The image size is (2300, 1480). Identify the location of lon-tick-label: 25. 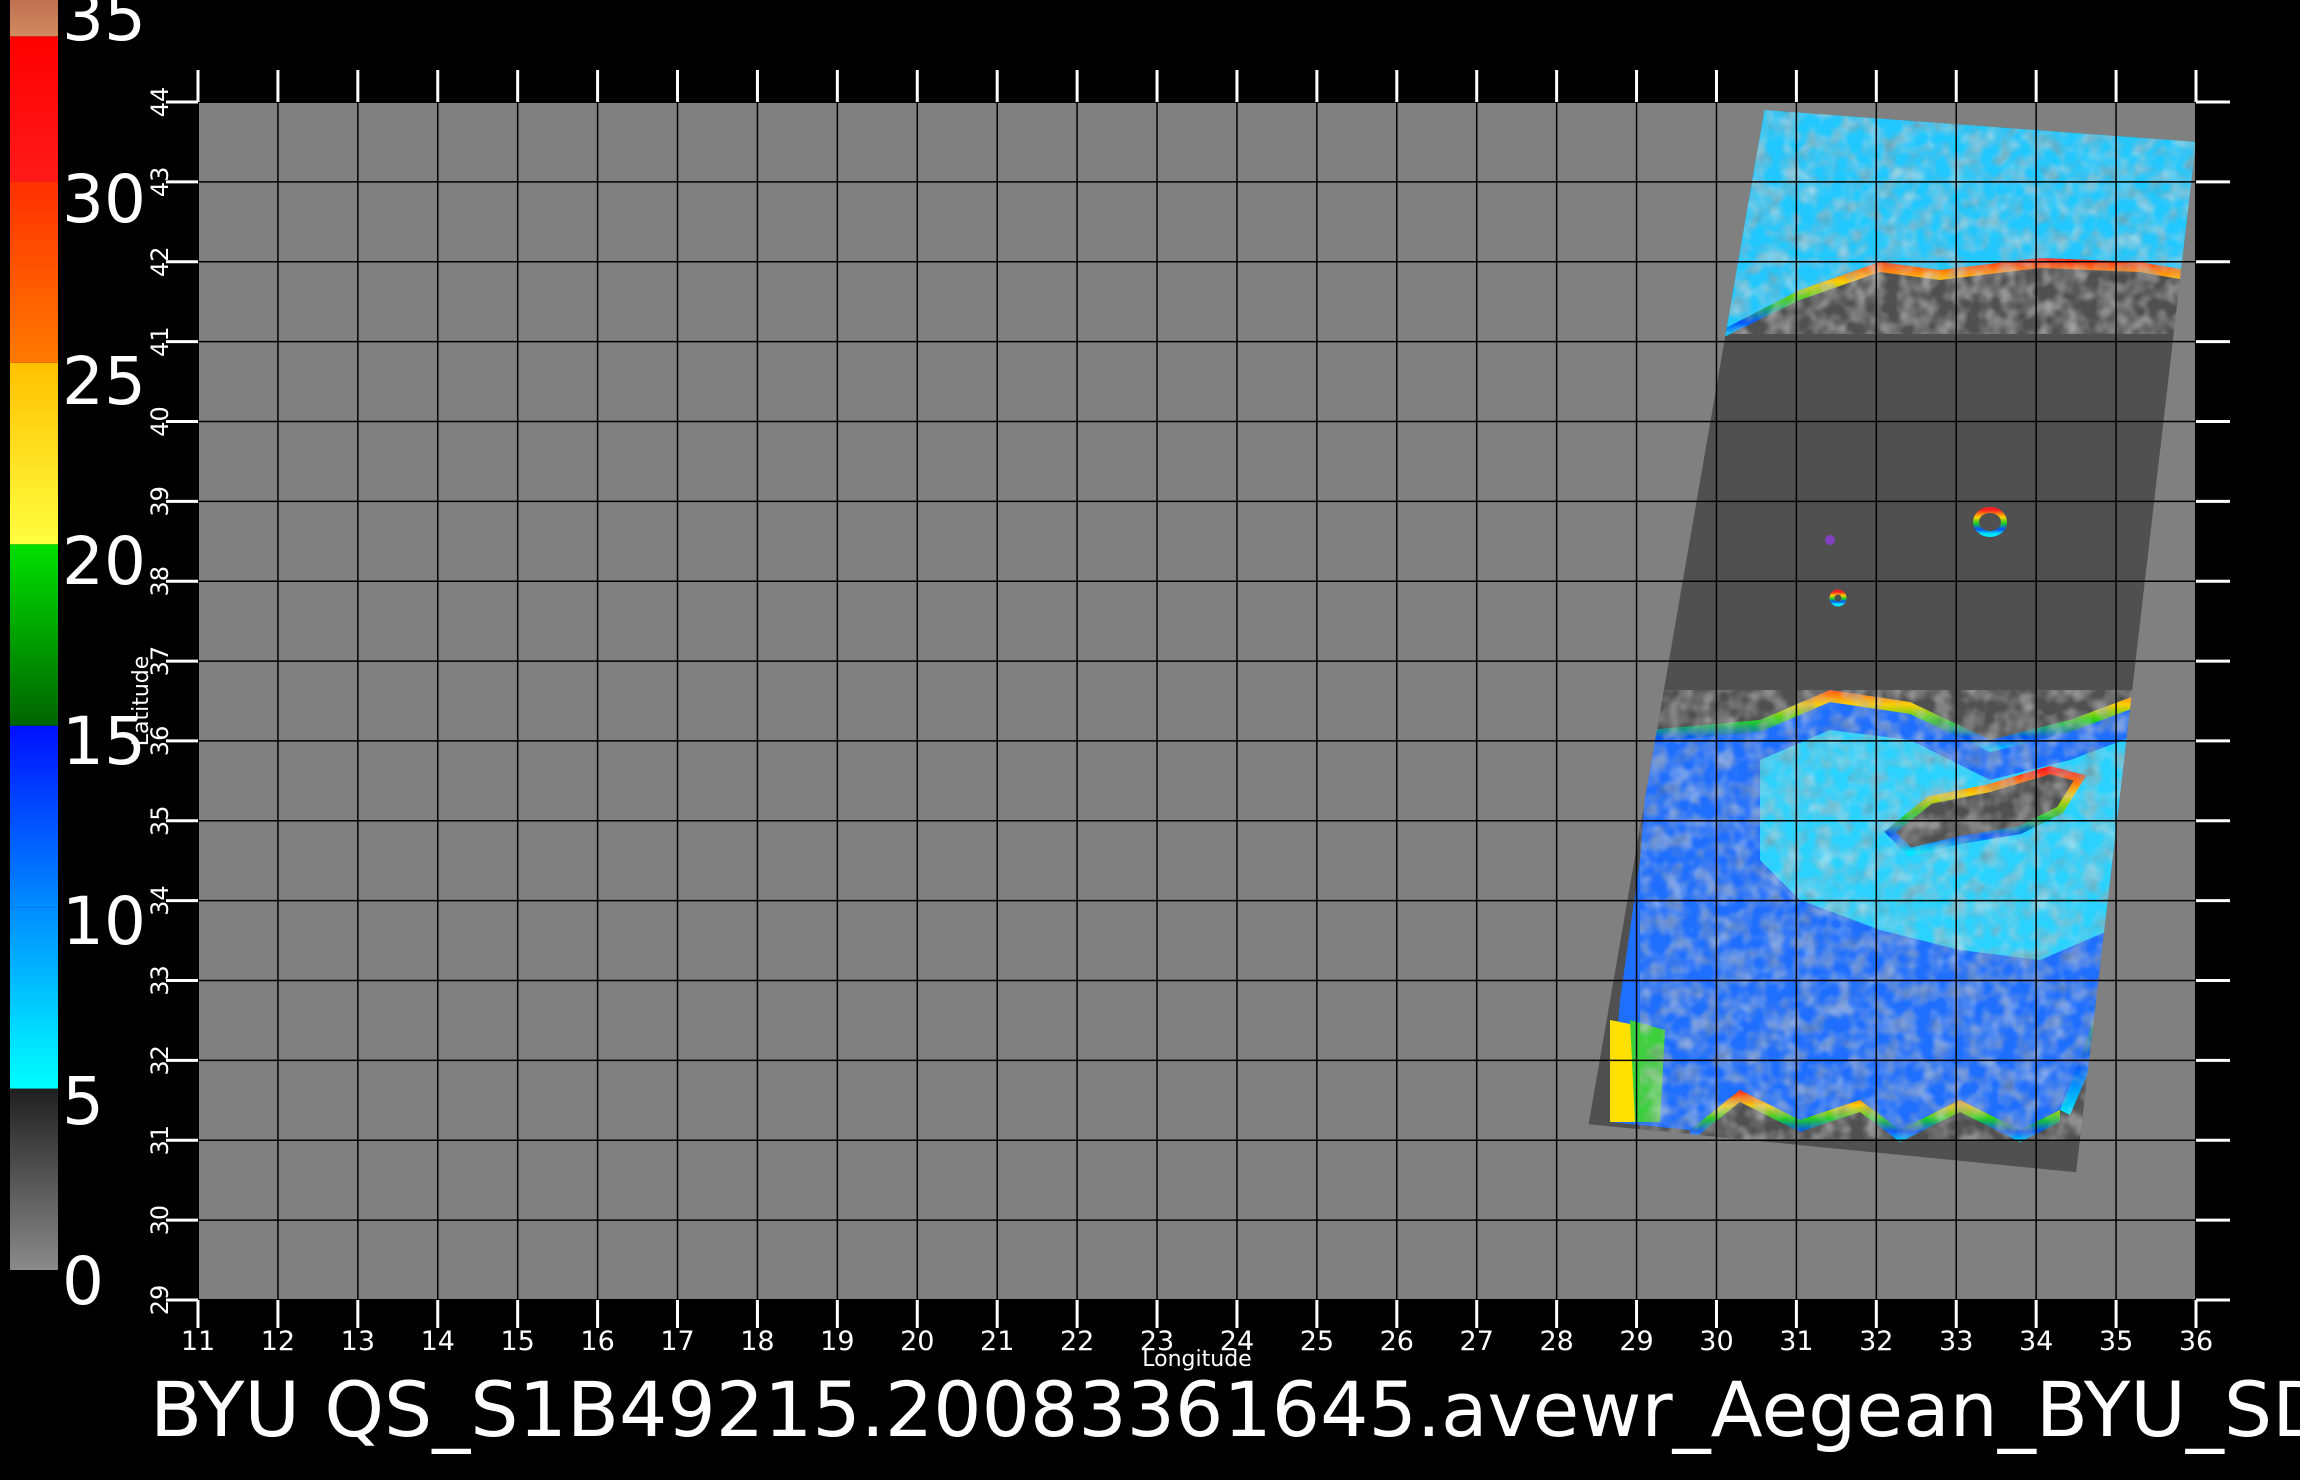
(1317, 1341).